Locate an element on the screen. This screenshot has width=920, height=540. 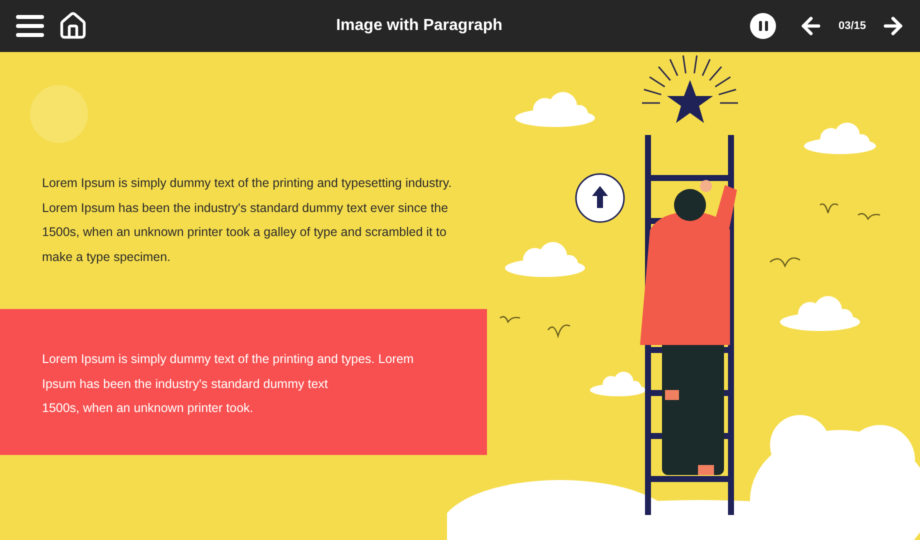
menu-button is located at coordinates (30, 26).